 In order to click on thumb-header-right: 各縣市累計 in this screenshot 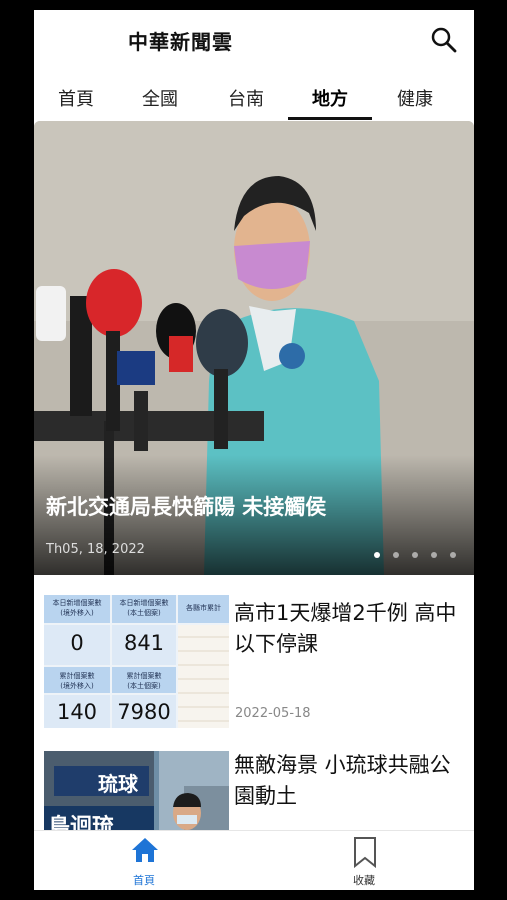, I will do `click(203, 608)`.